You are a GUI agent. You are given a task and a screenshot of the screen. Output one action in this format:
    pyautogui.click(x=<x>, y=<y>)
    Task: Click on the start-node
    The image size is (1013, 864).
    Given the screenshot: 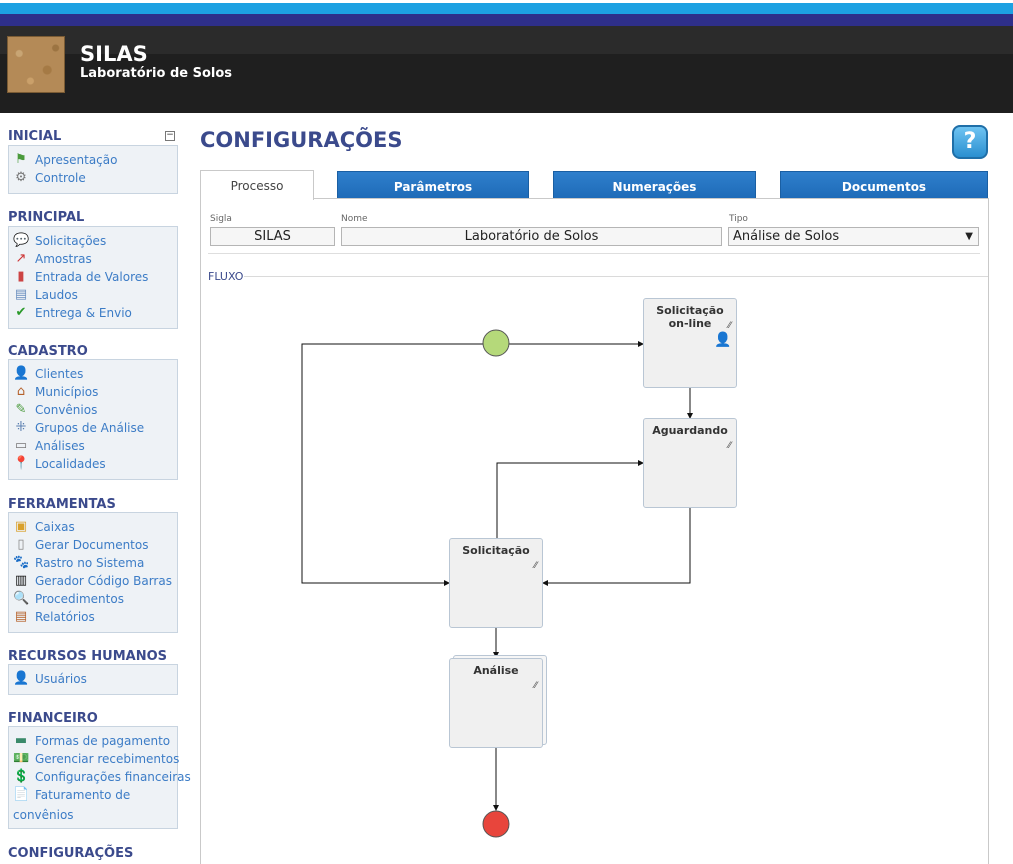 What is the action you would take?
    pyautogui.click(x=496, y=343)
    